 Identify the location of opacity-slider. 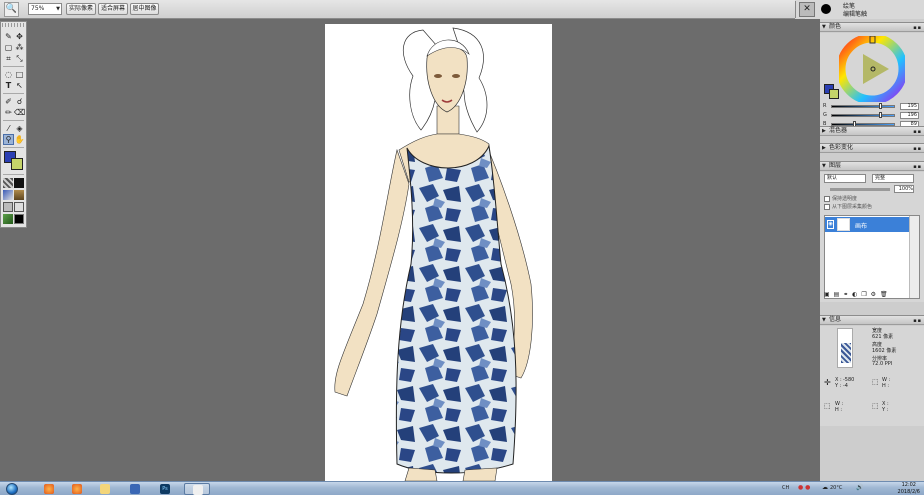
(860, 189).